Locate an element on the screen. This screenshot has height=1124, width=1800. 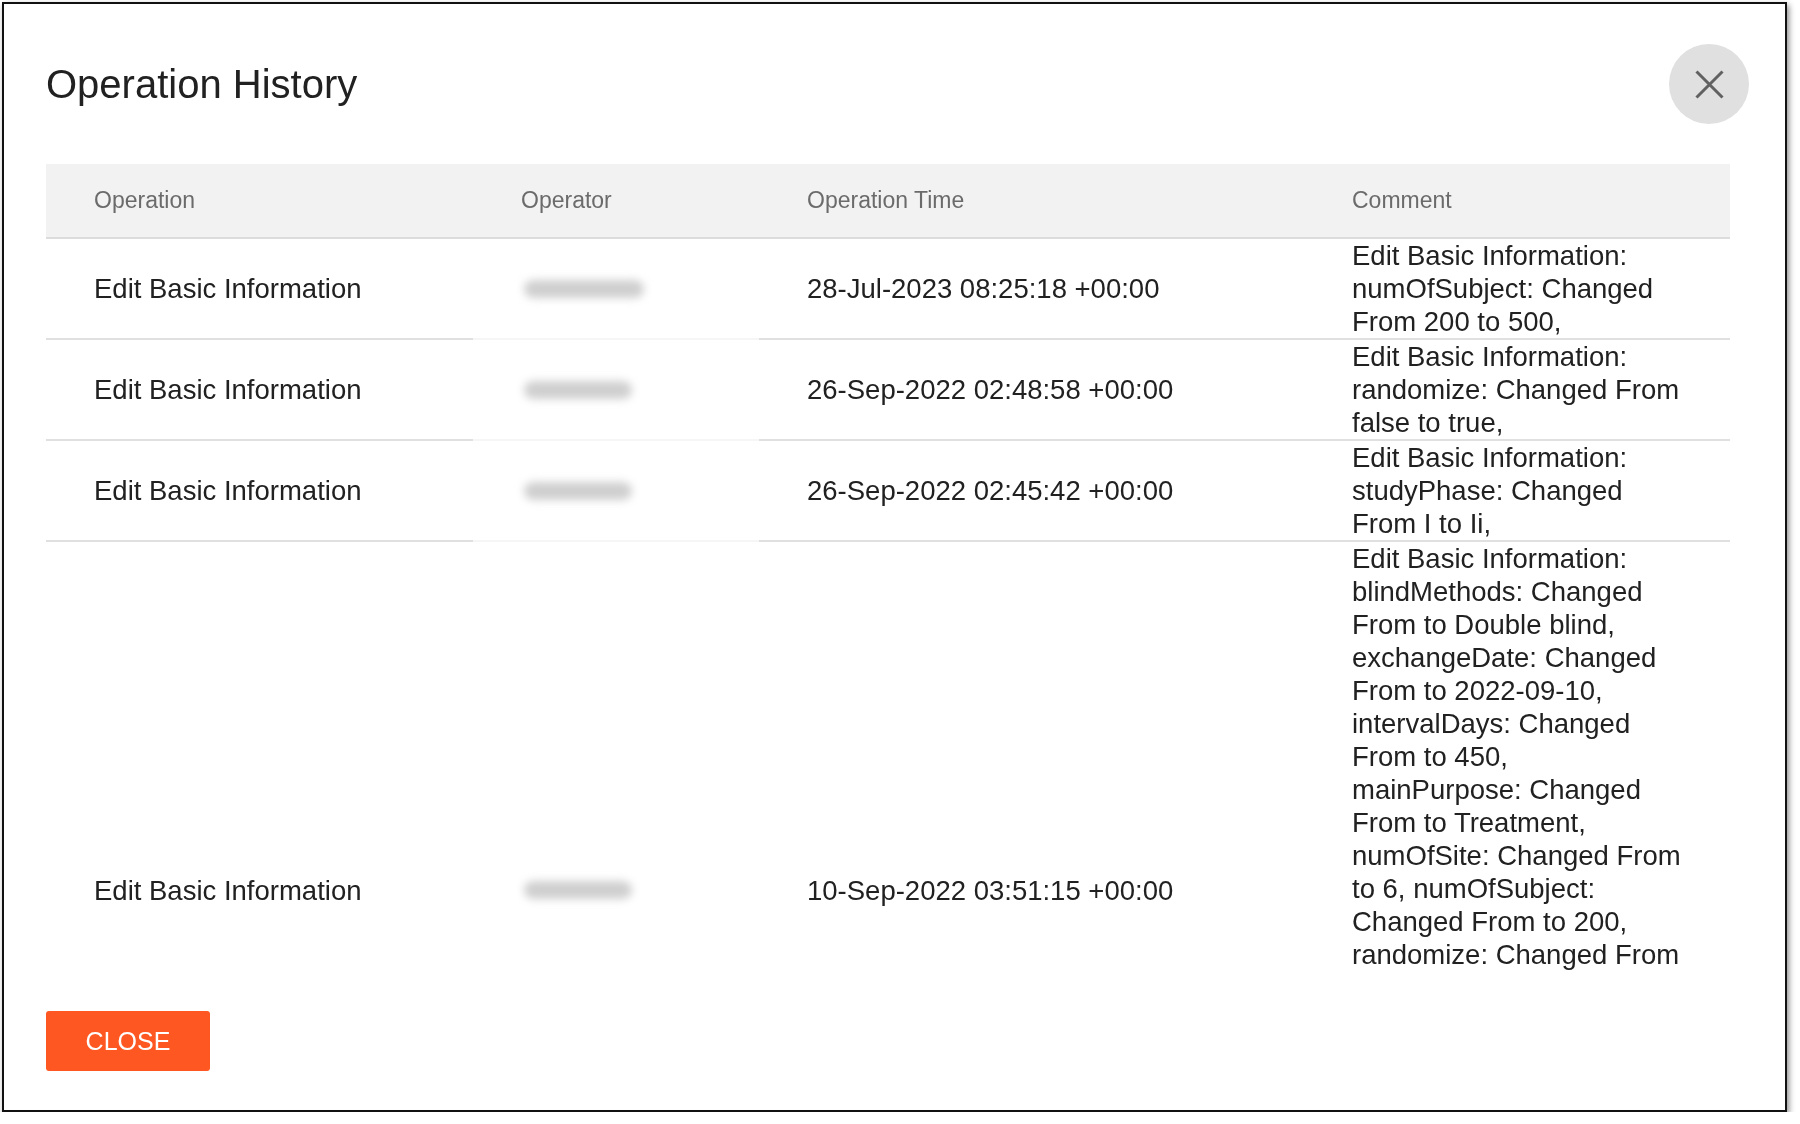
column-header: Operation Time is located at coordinates (886, 200).